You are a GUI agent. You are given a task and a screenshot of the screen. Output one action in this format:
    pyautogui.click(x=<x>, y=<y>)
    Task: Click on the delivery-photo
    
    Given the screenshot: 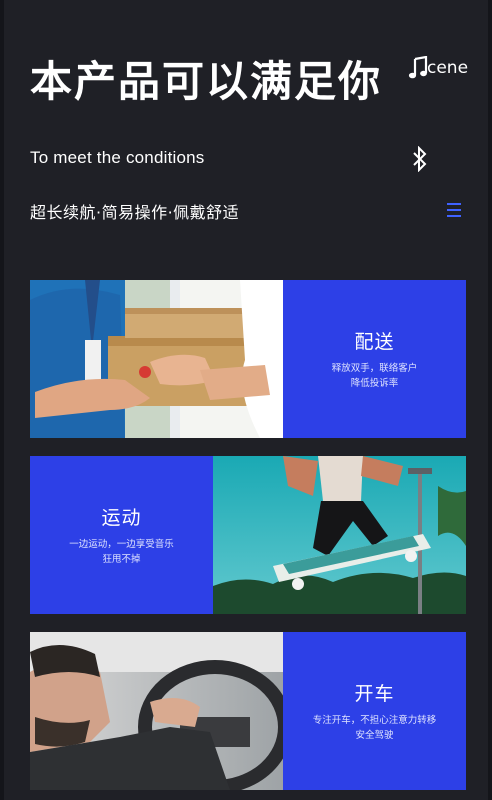 What is the action you would take?
    pyautogui.click(x=156, y=359)
    